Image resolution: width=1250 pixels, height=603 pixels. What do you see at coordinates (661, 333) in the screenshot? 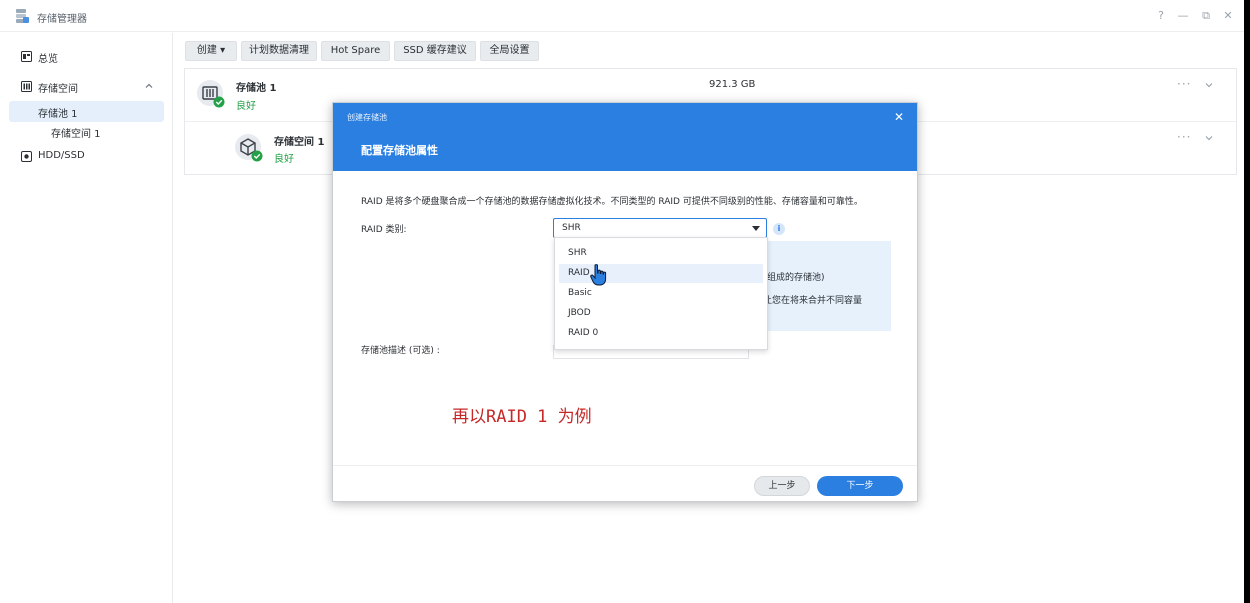
I see `raid-option-raid0: RAID 0` at bounding box center [661, 333].